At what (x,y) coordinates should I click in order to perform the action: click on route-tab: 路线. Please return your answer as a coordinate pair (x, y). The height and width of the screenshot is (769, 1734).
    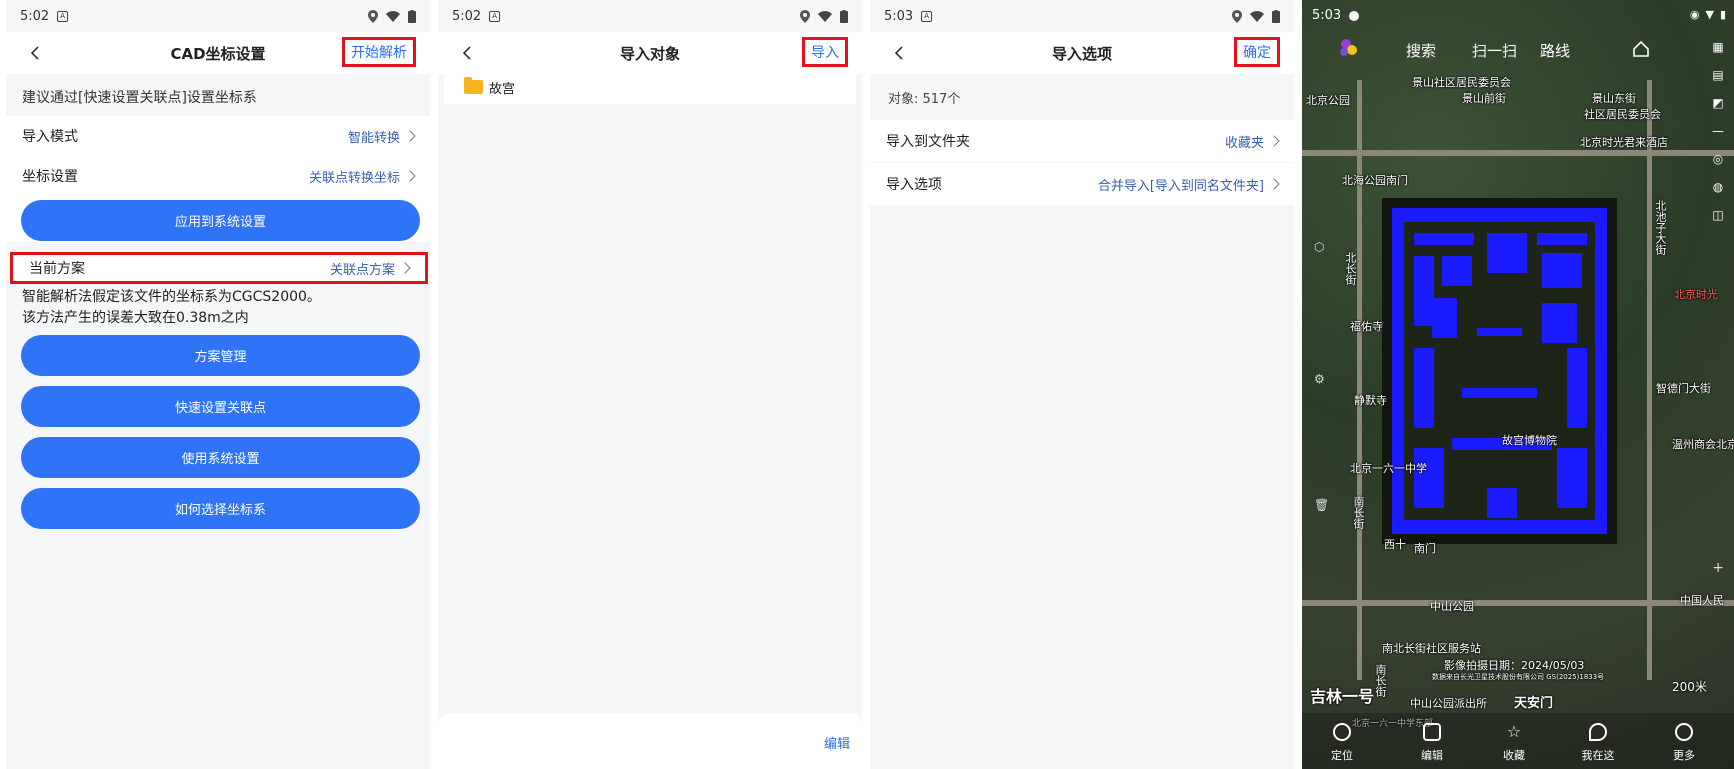
    Looking at the image, I should click on (1555, 50).